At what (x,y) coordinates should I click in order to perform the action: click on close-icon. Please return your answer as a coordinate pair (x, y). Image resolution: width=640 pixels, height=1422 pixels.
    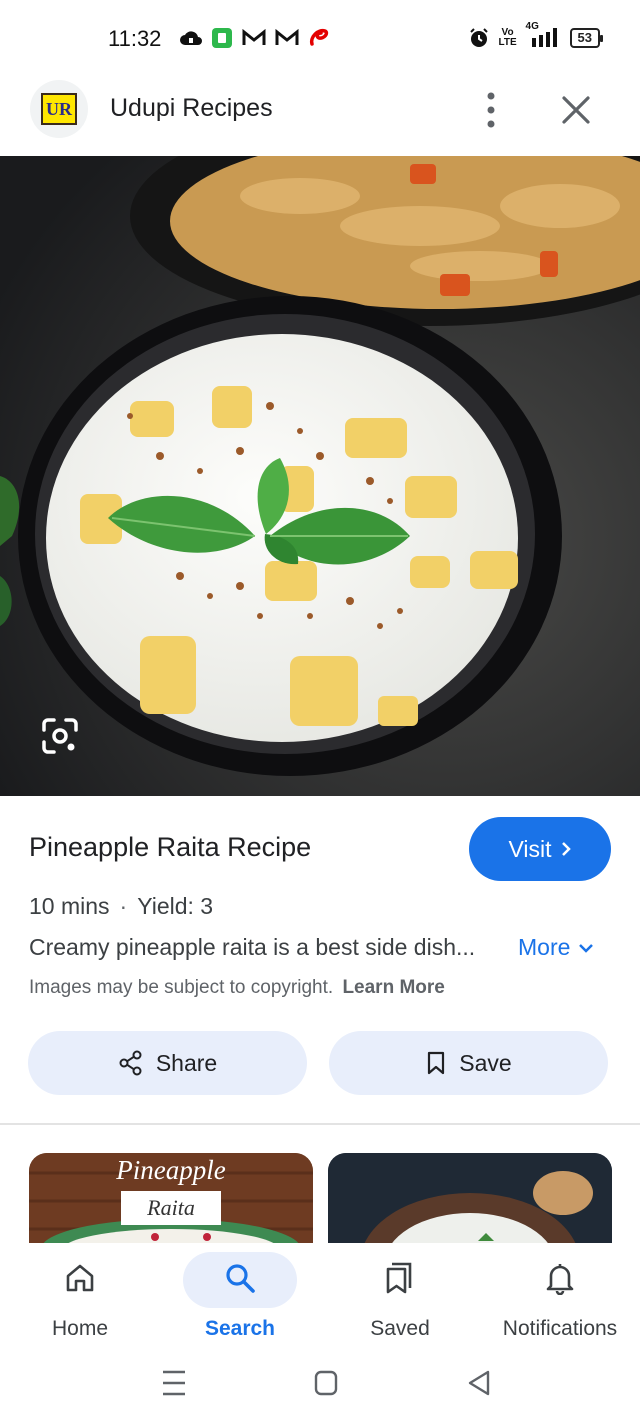
    Looking at the image, I should click on (576, 110).